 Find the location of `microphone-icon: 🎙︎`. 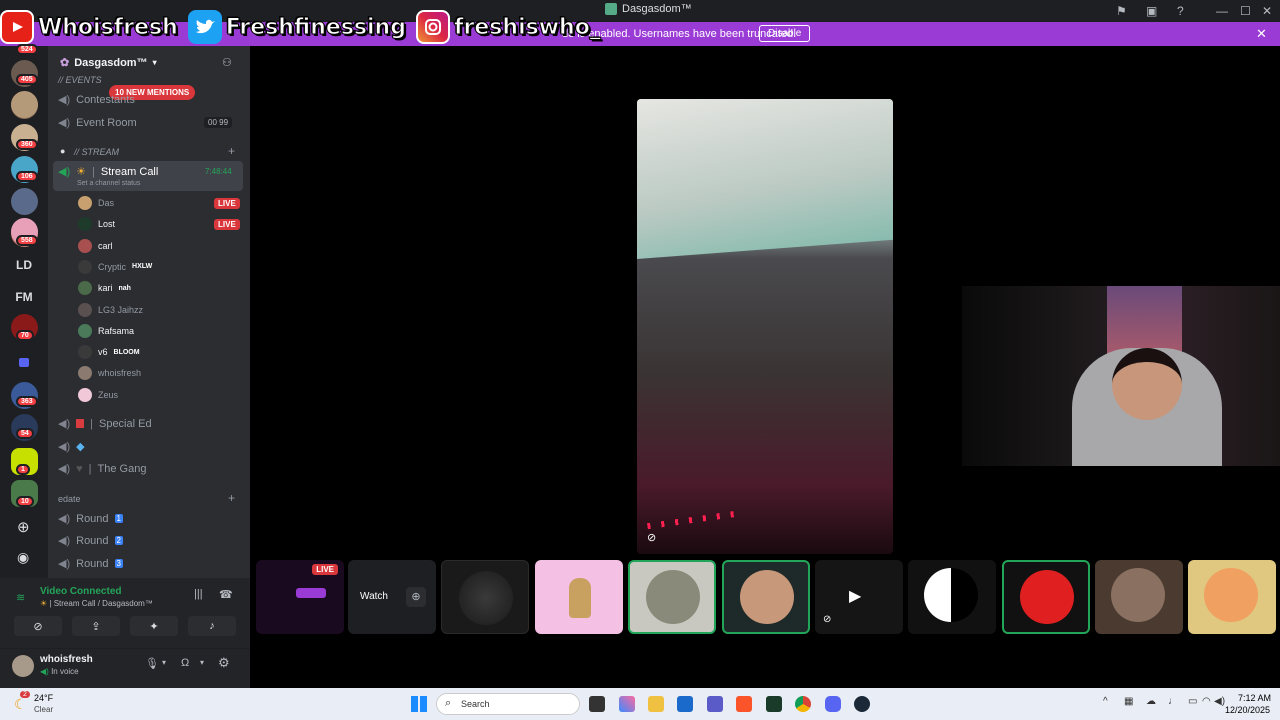

microphone-icon: 🎙︎ is located at coordinates (152, 663).